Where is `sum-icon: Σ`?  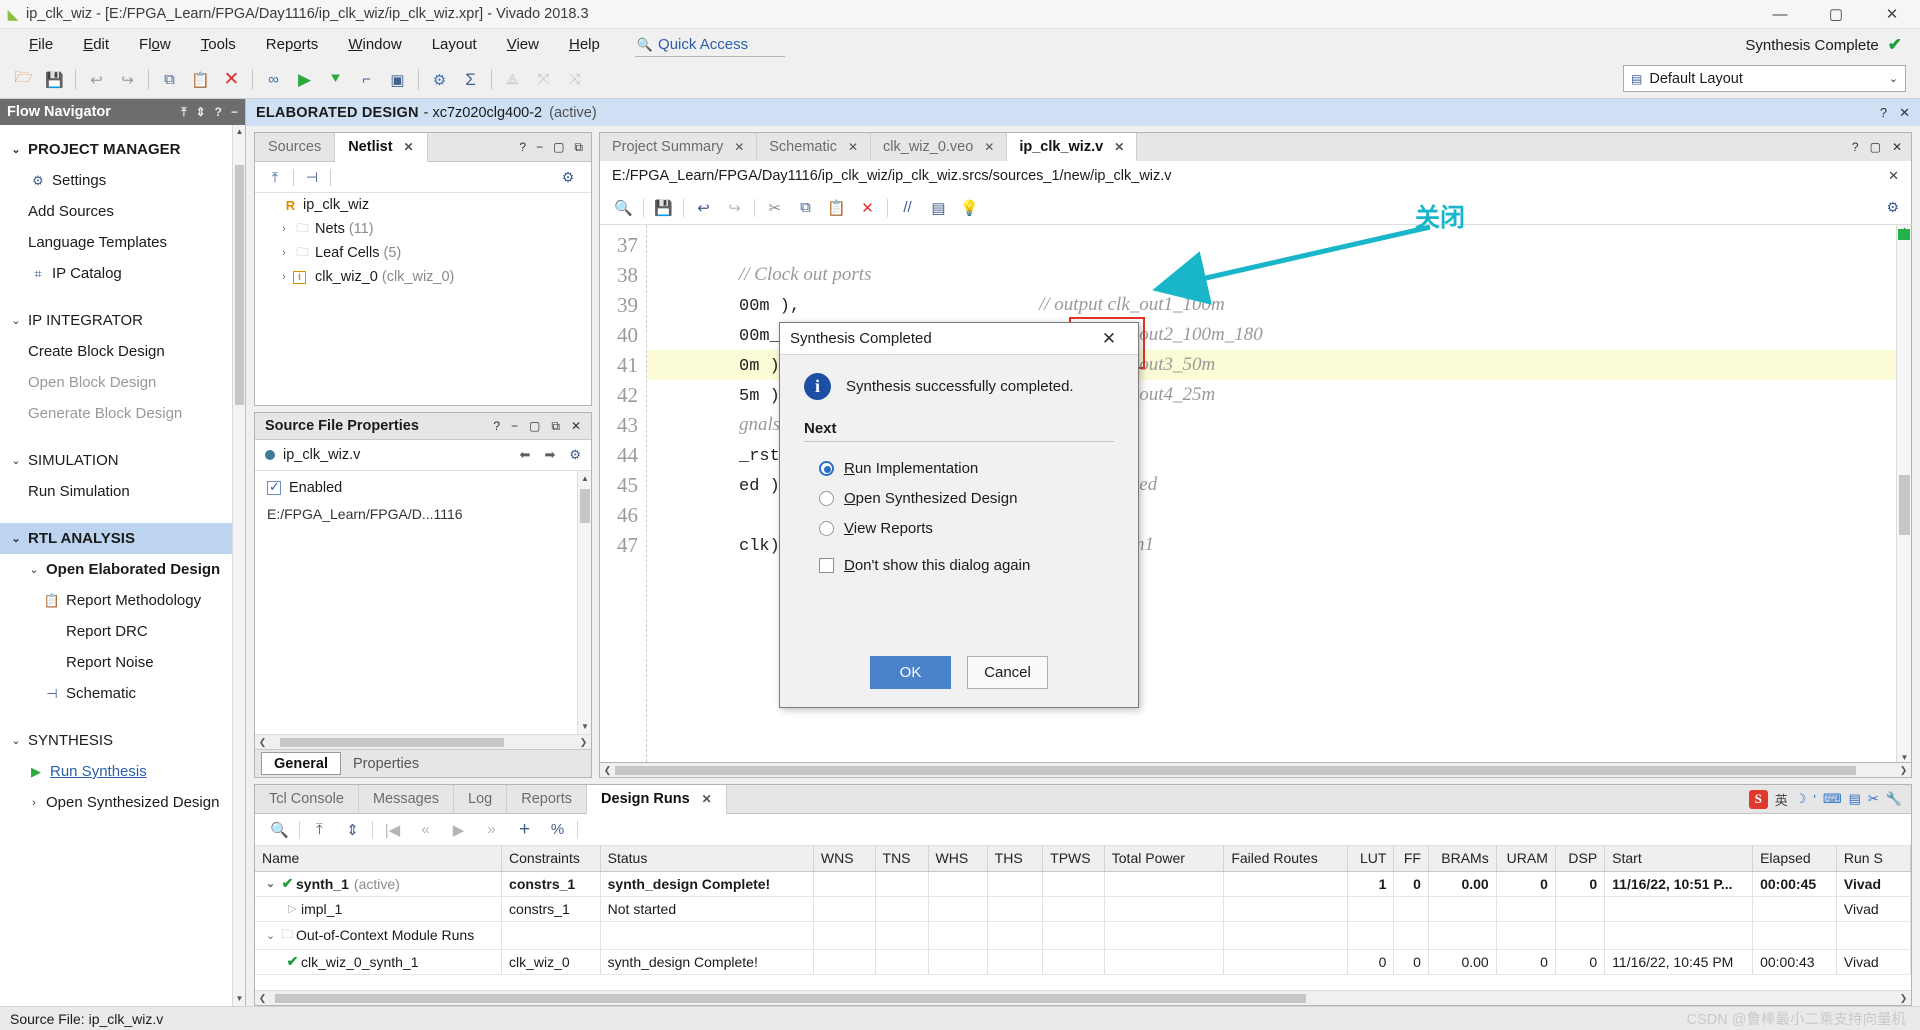
sum-icon: Σ is located at coordinates (470, 80).